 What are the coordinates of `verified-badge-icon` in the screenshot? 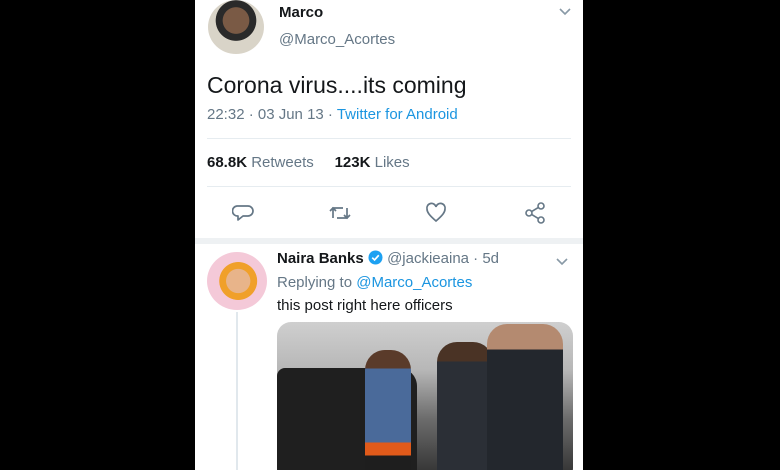 It's located at (375, 259).